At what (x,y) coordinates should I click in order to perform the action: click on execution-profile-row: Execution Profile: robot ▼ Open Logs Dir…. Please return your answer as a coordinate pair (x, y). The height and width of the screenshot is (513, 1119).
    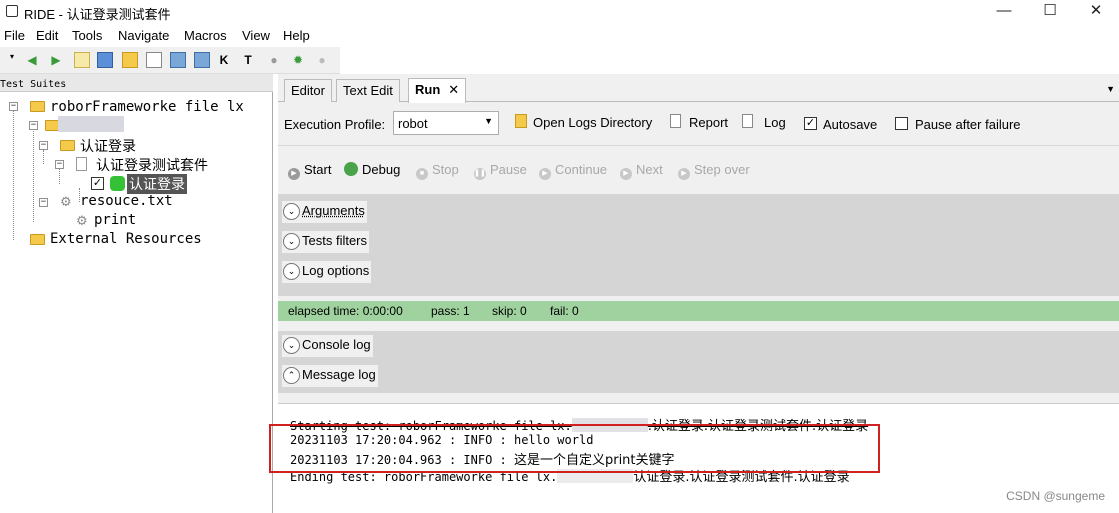
    Looking at the image, I should click on (698, 123).